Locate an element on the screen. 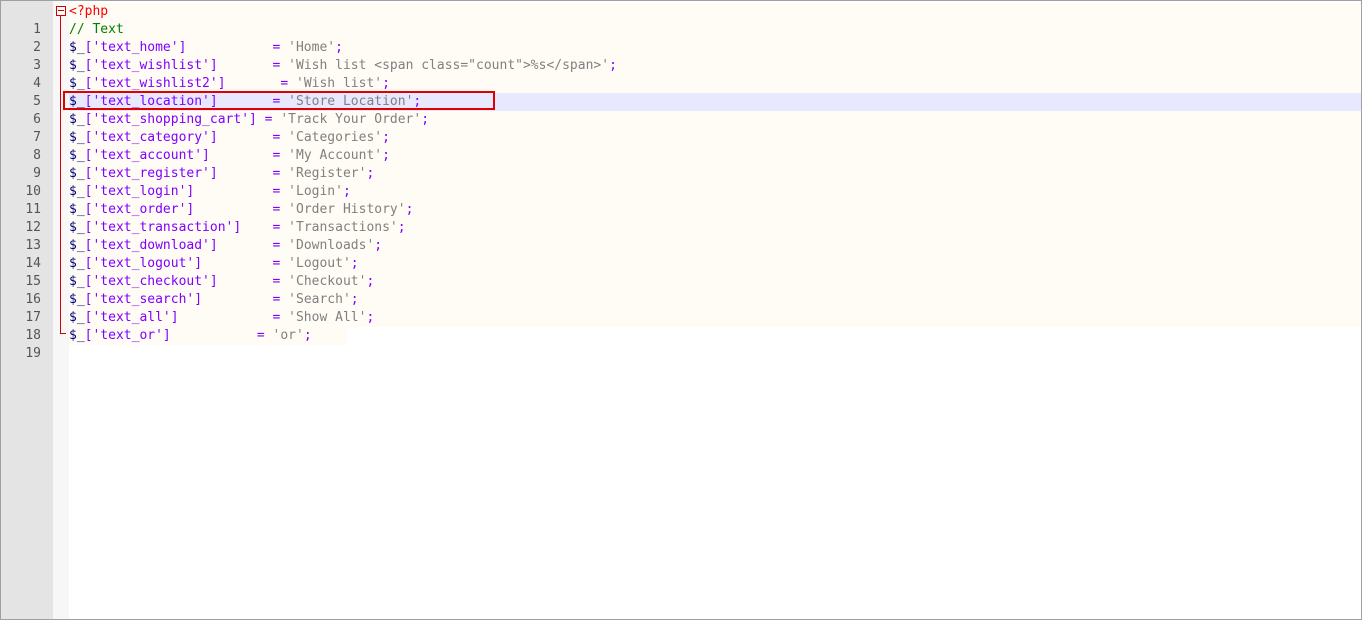 Image resolution: width=1362 pixels, height=620 pixels. array-key: ['text_account'] is located at coordinates (147, 155).